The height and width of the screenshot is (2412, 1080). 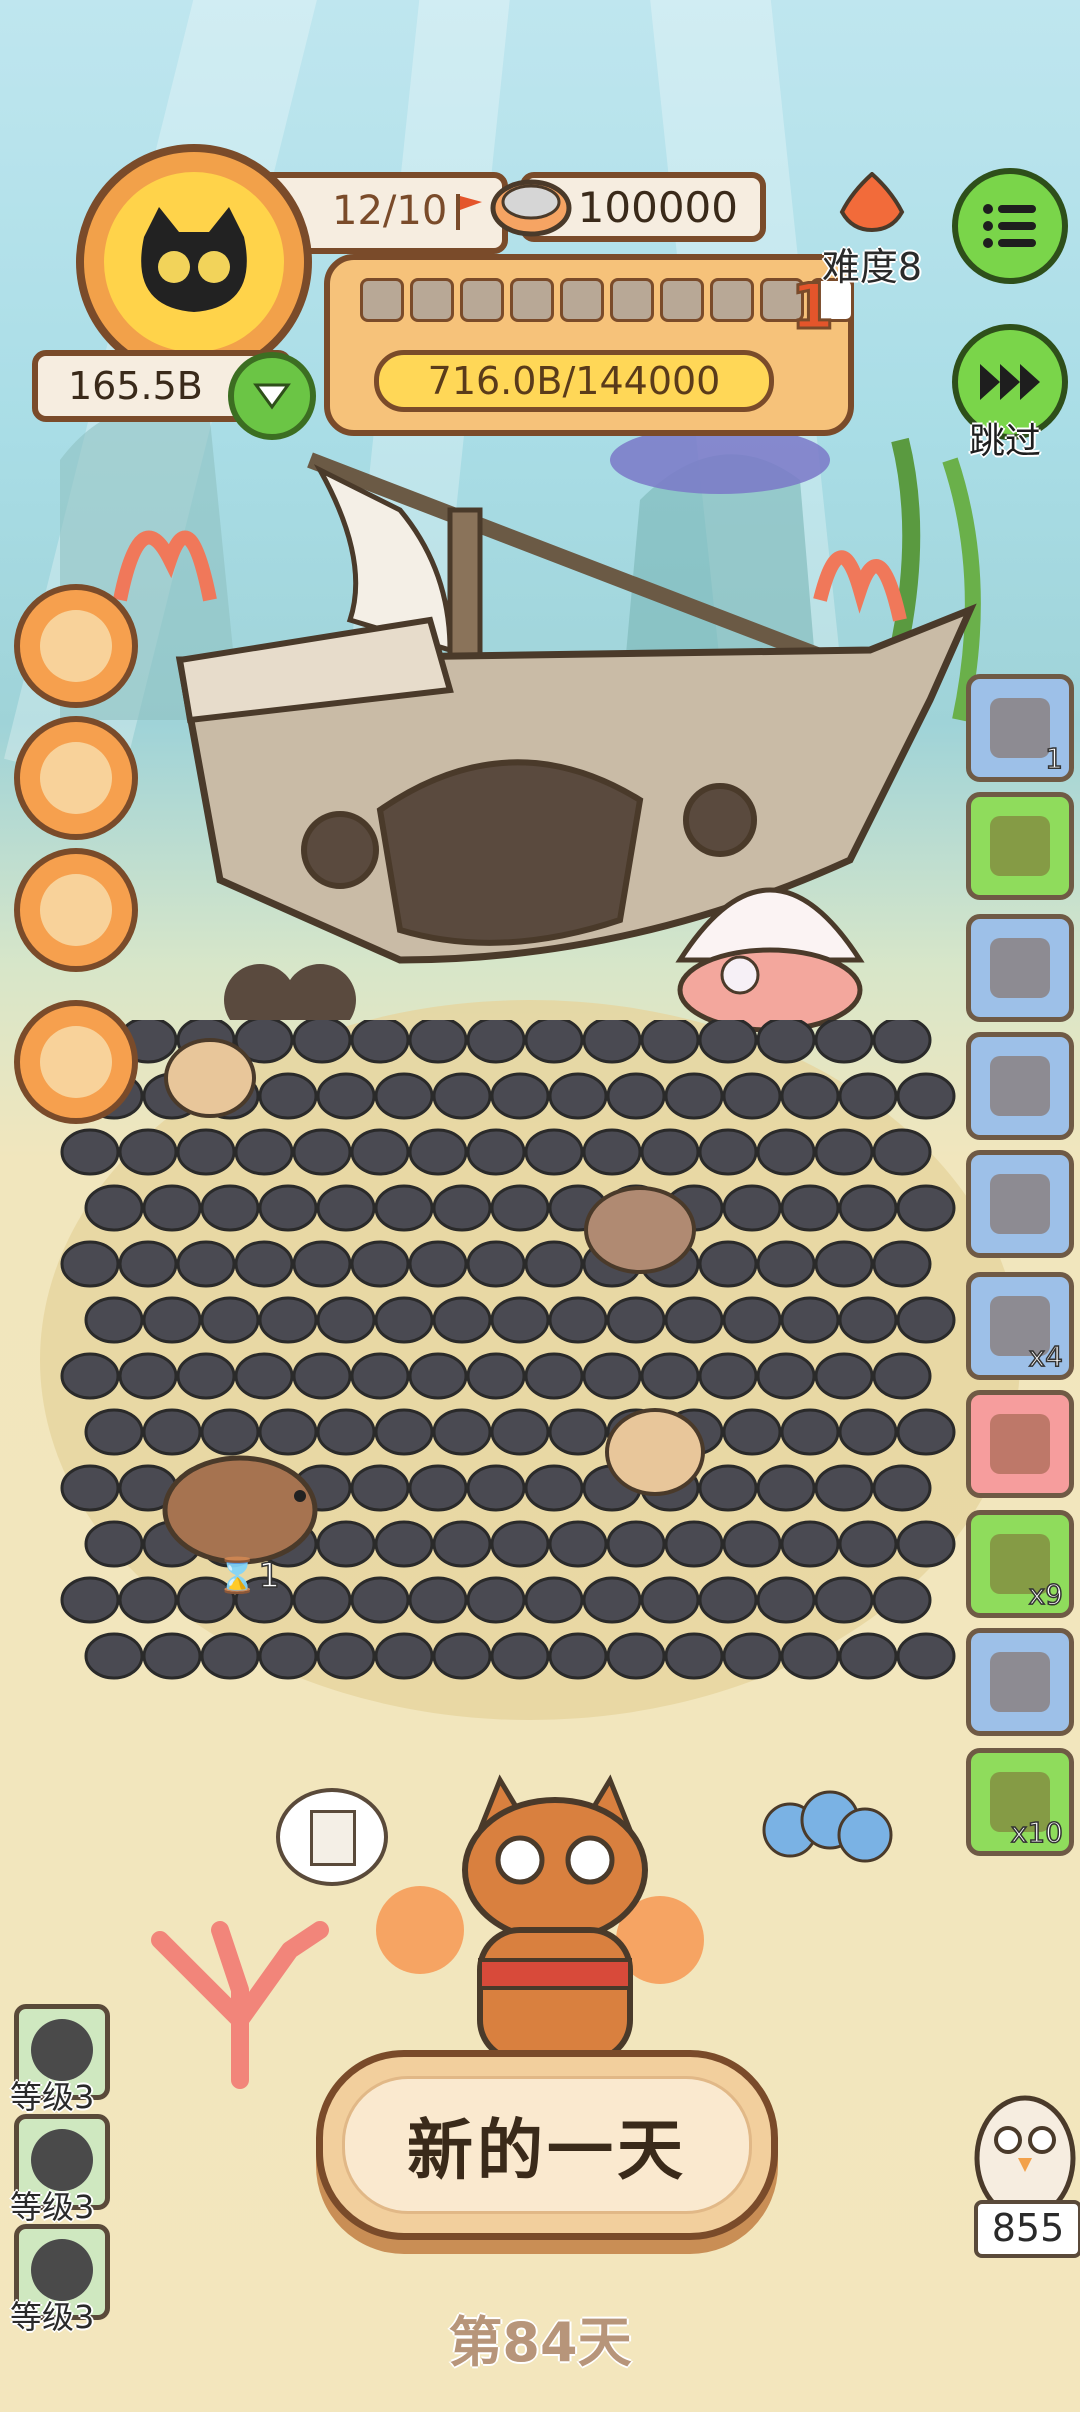 What do you see at coordinates (1020, 1326) in the screenshot?
I see `item-slot: x4` at bounding box center [1020, 1326].